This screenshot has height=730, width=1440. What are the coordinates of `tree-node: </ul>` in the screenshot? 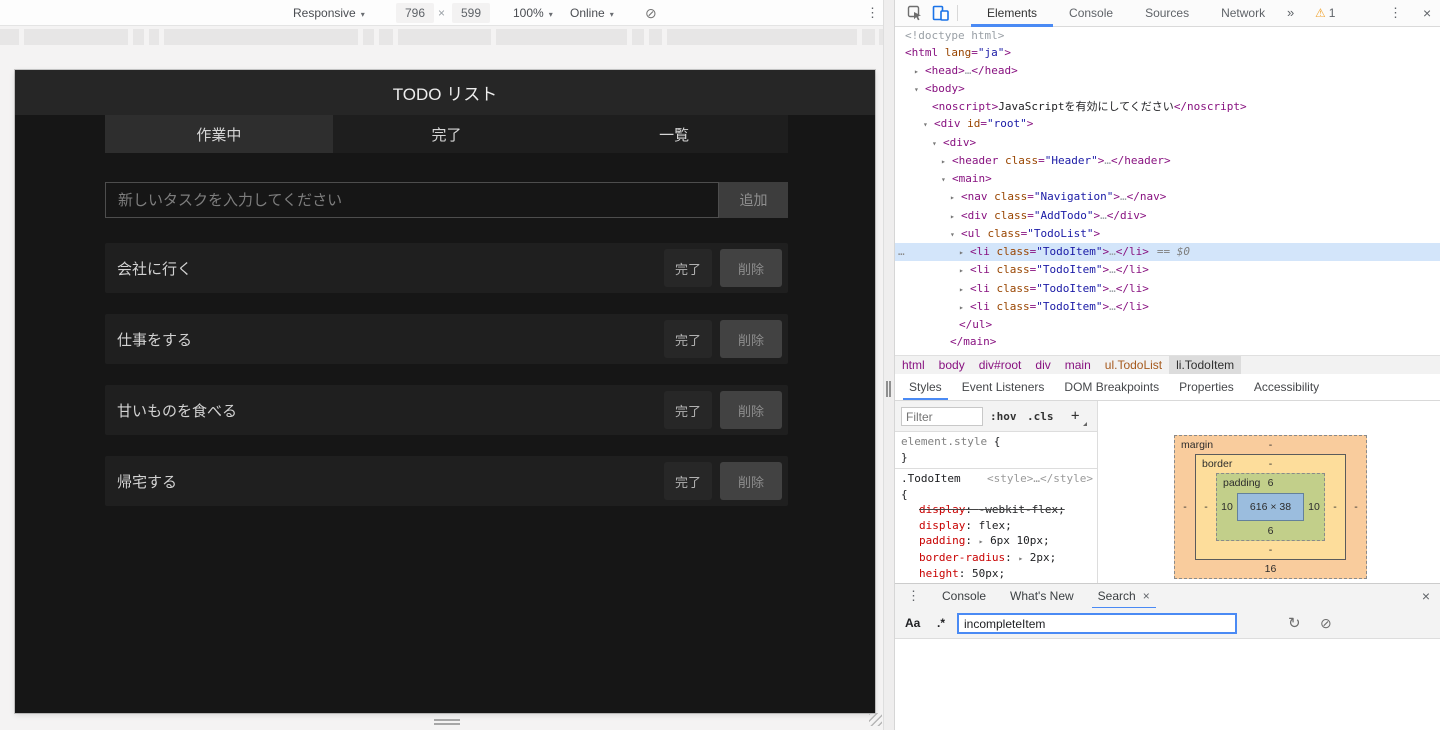 It's located at (1167, 324).